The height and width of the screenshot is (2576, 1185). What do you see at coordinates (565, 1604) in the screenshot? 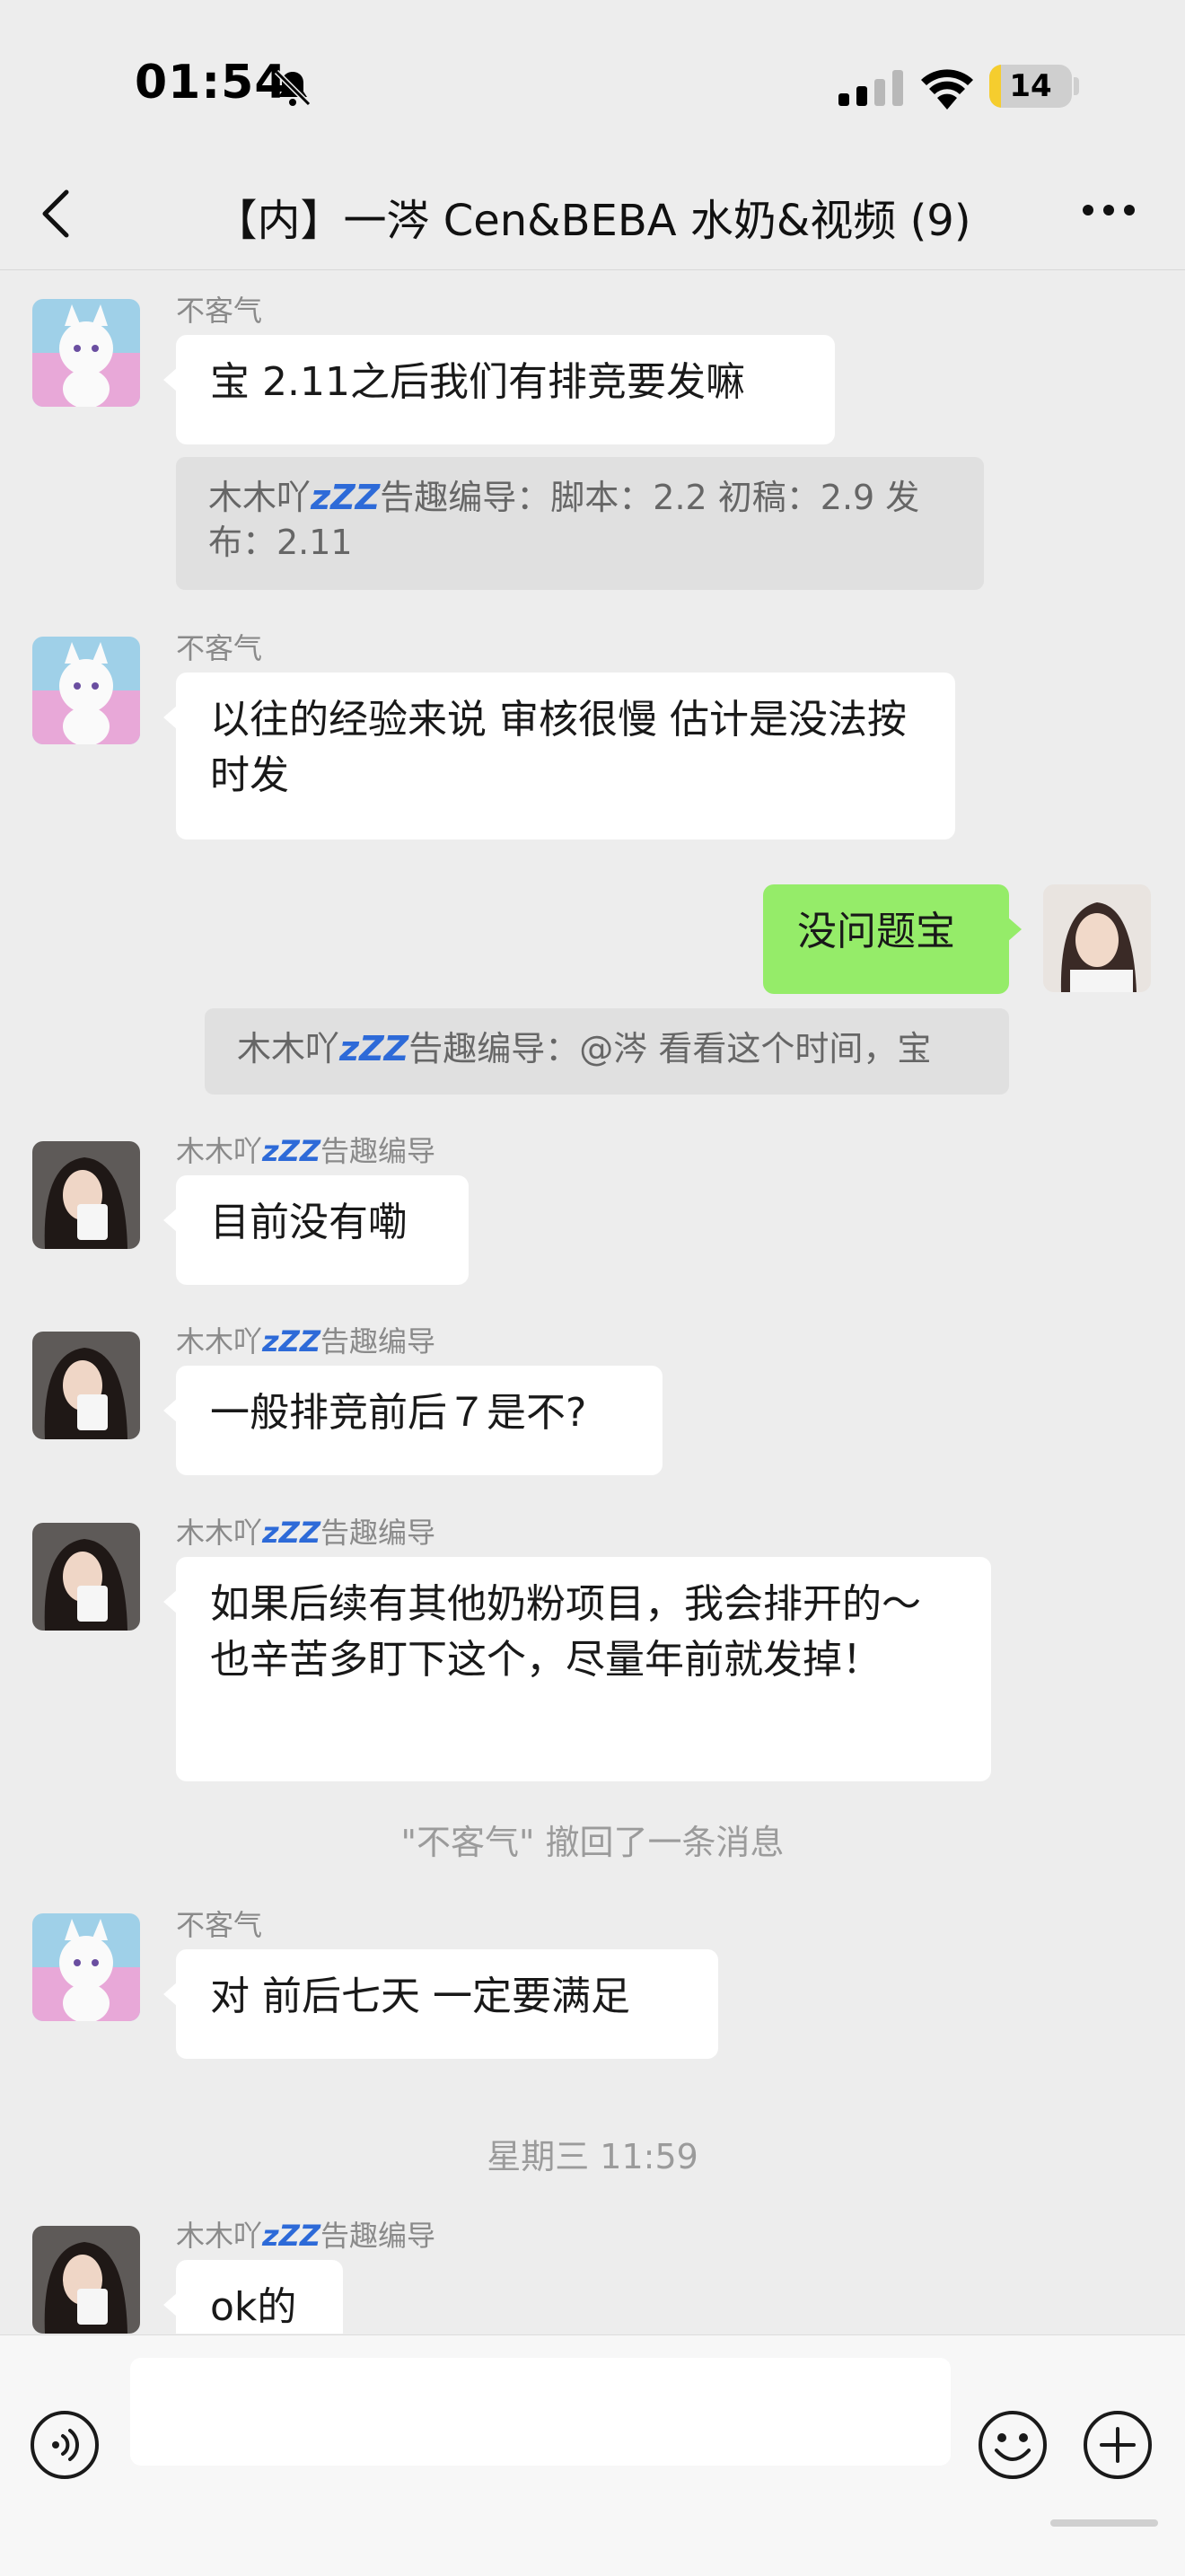
I see `message-text: 如果后续有其他奶粉项目，我会排开的～` at bounding box center [565, 1604].